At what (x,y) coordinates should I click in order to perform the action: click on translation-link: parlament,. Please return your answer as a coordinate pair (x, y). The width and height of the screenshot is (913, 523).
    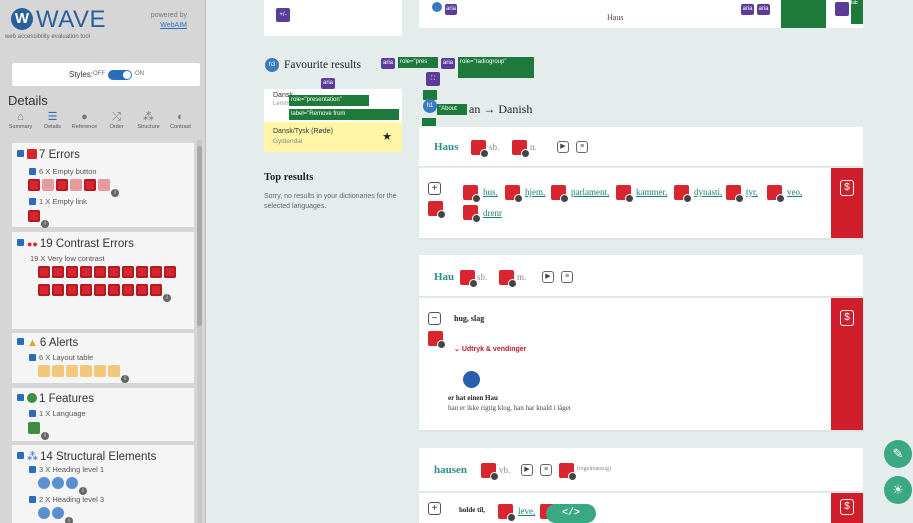
    Looking at the image, I should click on (590, 192).